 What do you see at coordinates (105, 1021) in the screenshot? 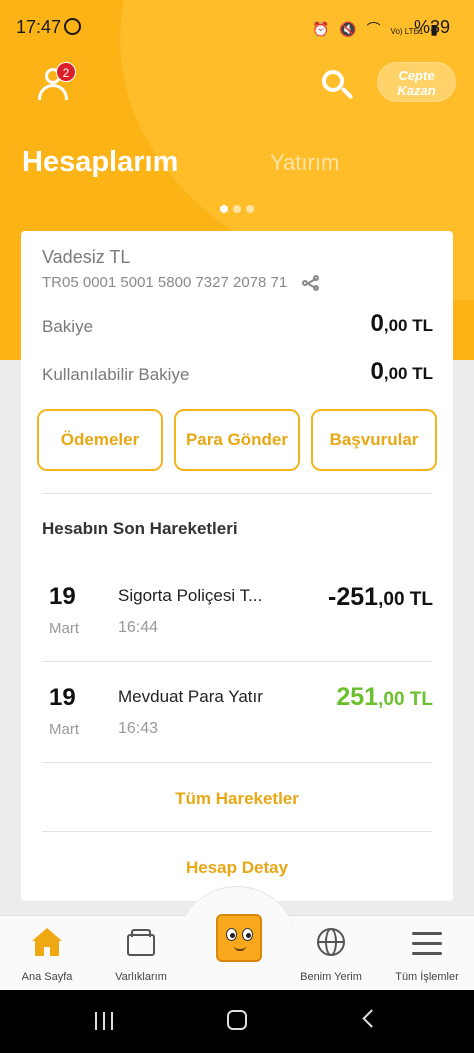
I see `recent-apps-button` at bounding box center [105, 1021].